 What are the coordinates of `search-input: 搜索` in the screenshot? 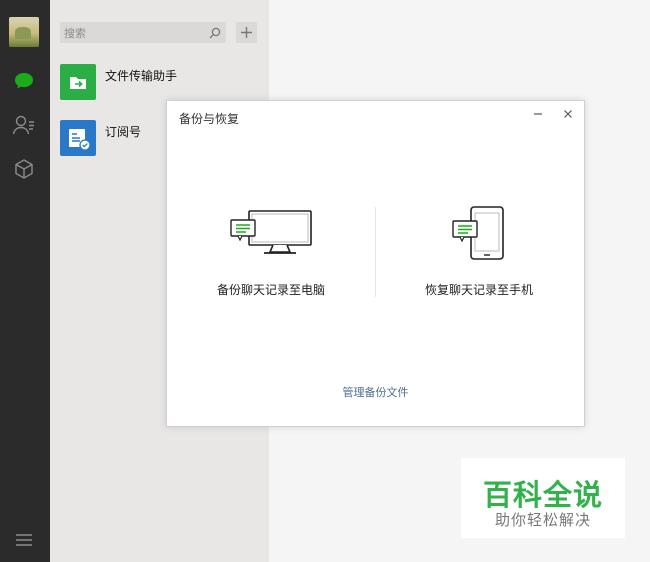 It's located at (75, 33).